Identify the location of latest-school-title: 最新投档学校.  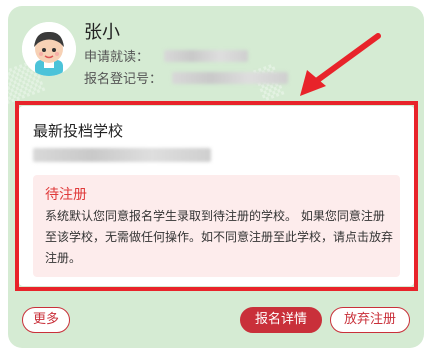
(78, 131).